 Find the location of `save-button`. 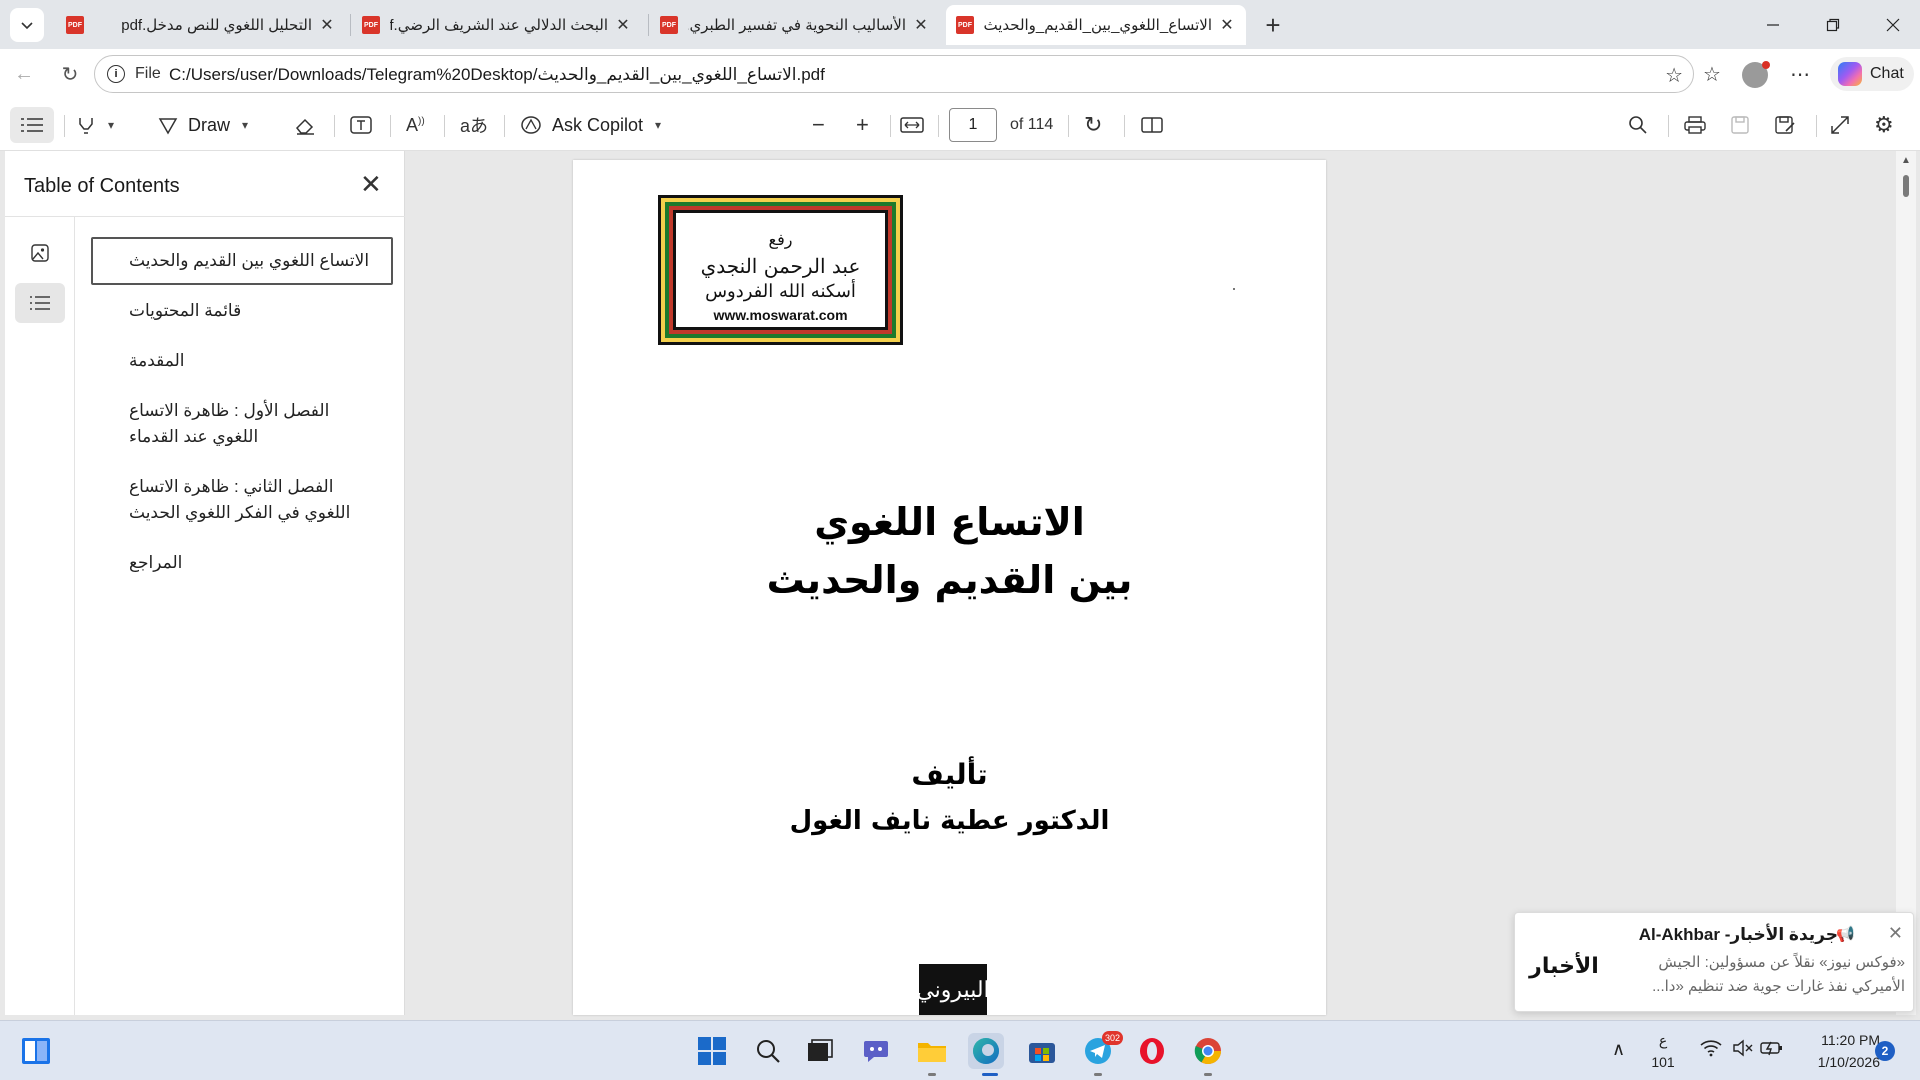

save-button is located at coordinates (1740, 125).